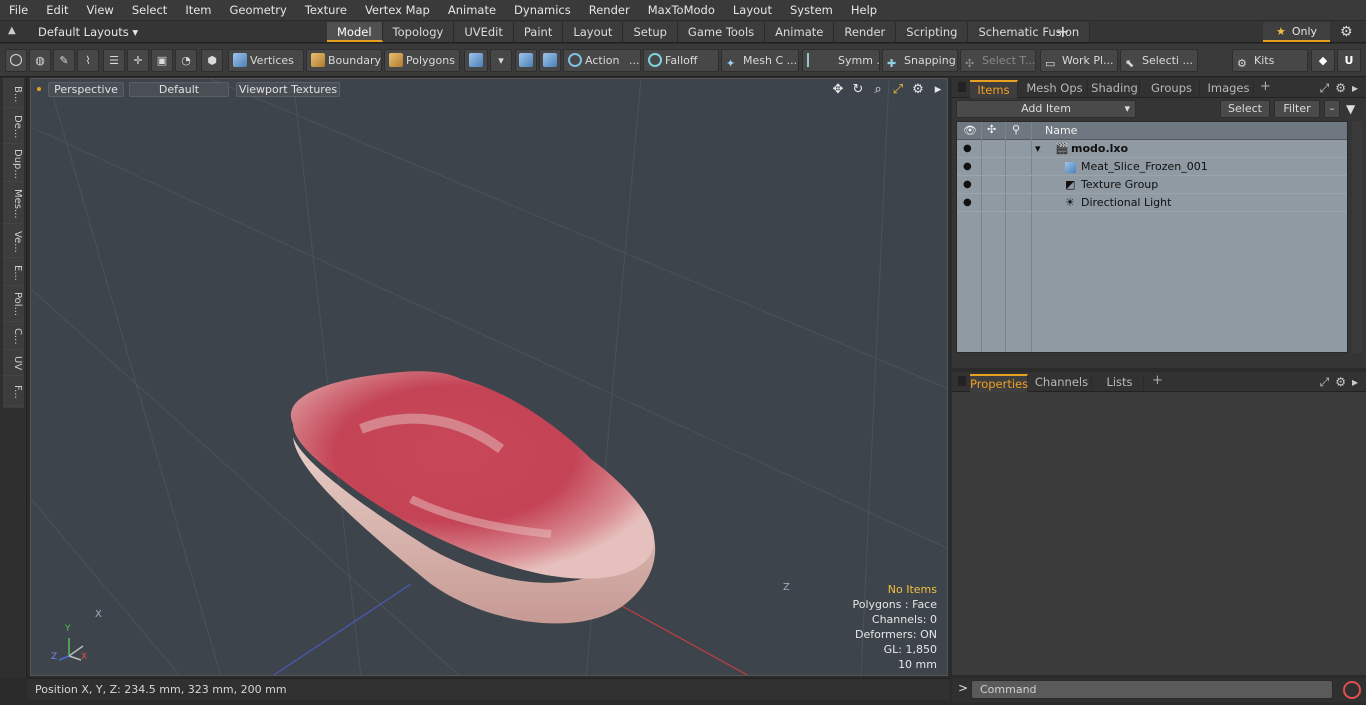 This screenshot has width=1366, height=705. Describe the element at coordinates (542, 10) in the screenshot. I see `menu-dynamics: Dynamics` at that location.